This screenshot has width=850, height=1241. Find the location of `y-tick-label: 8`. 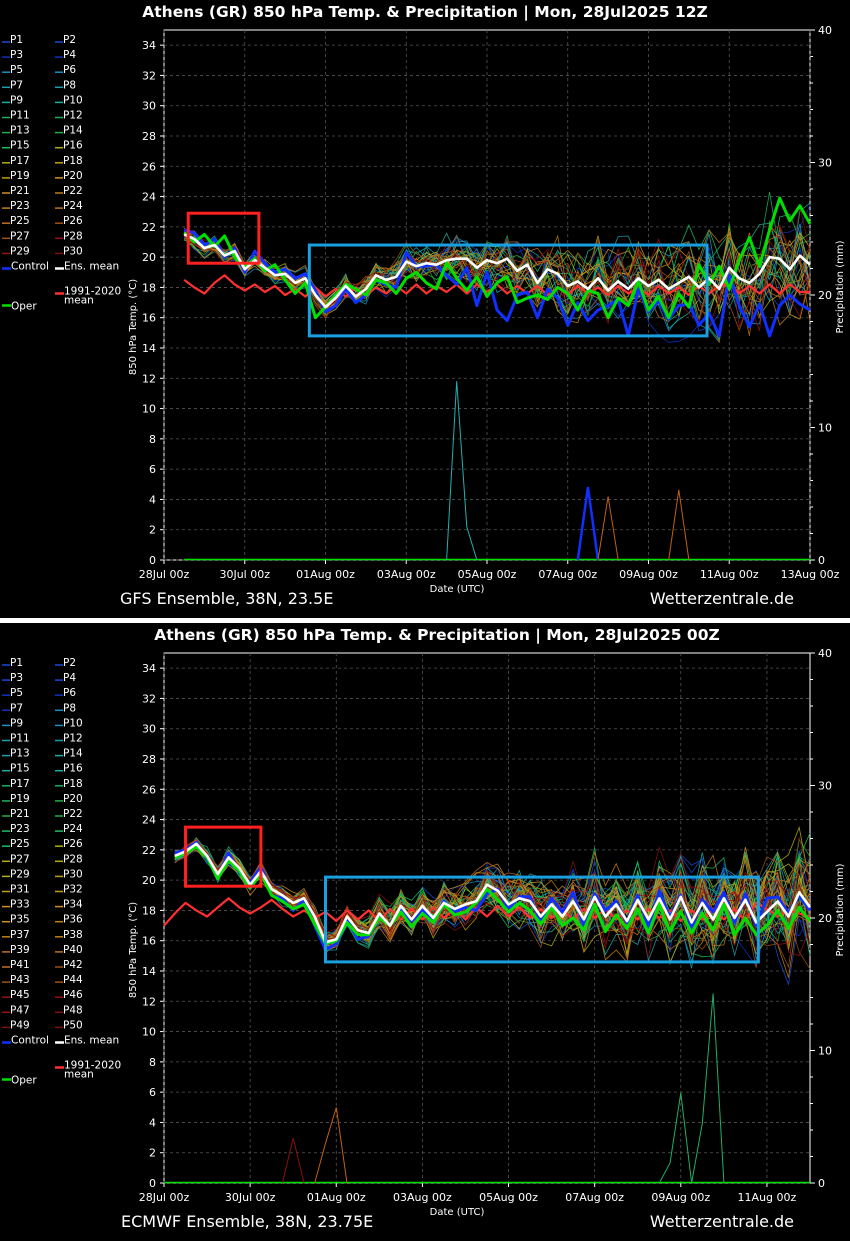

y-tick-label: 8 is located at coordinates (152, 439).